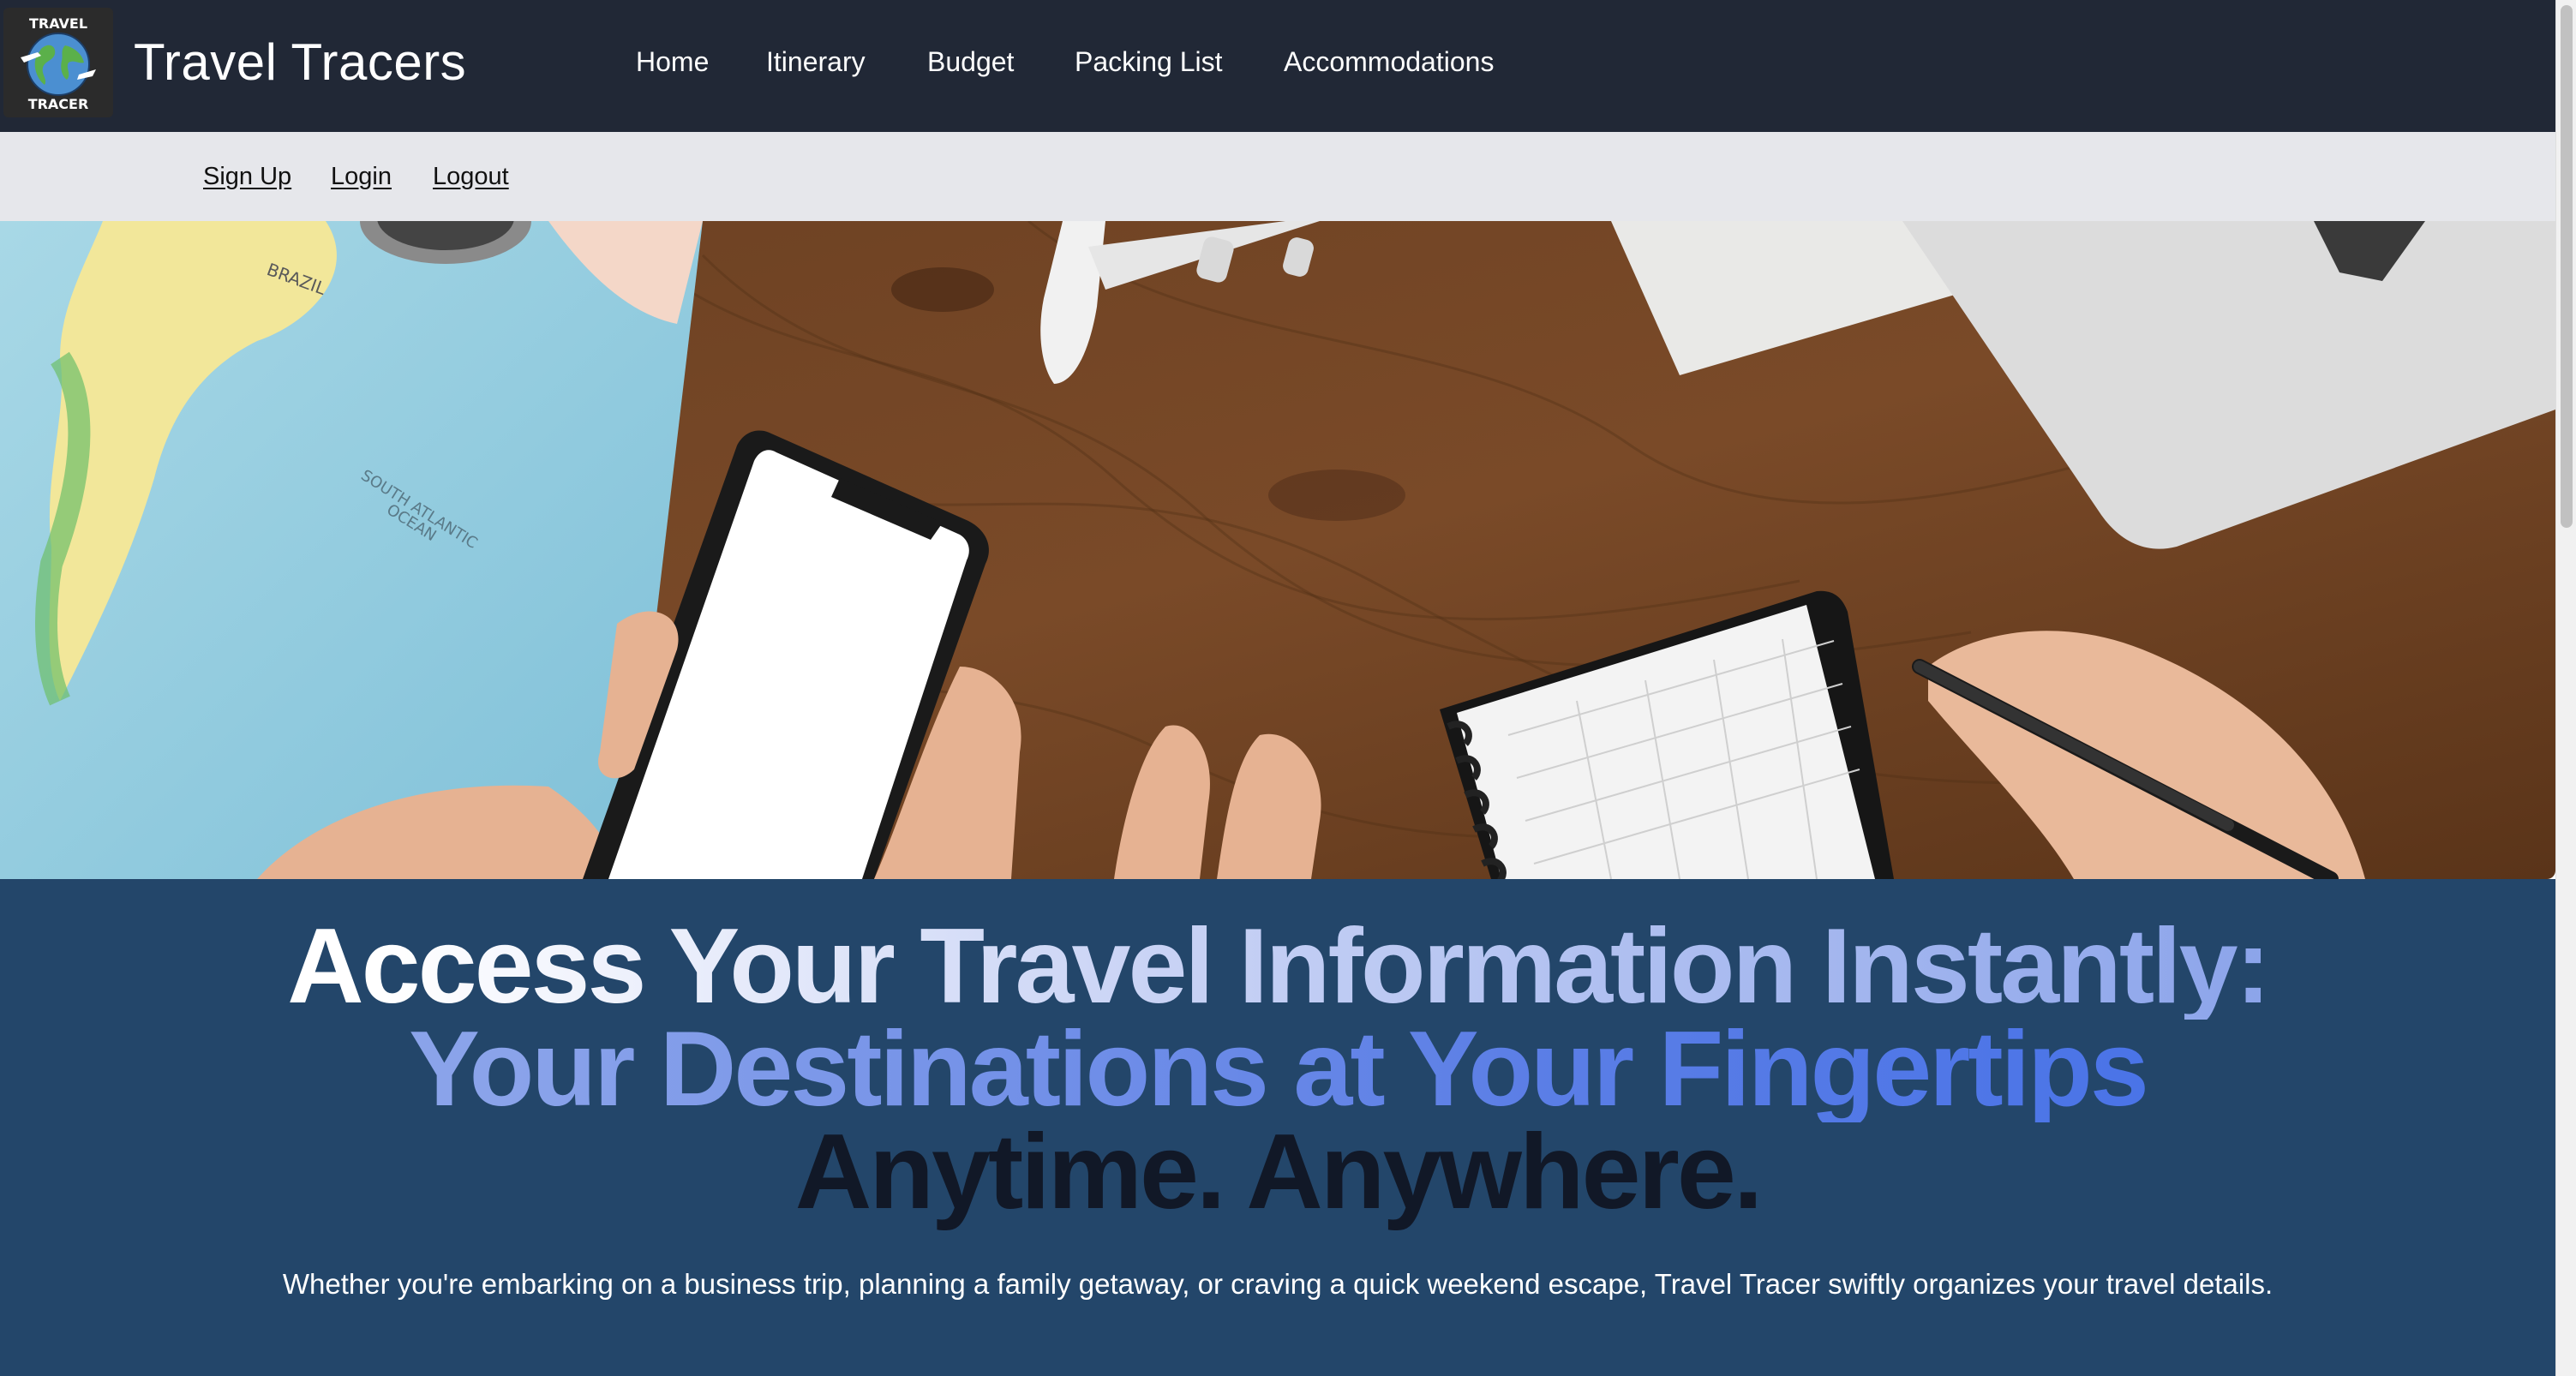 Image resolution: width=2576 pixels, height=1376 pixels. Describe the element at coordinates (300, 62) in the screenshot. I see `brand-title: Travel Tracers` at that location.